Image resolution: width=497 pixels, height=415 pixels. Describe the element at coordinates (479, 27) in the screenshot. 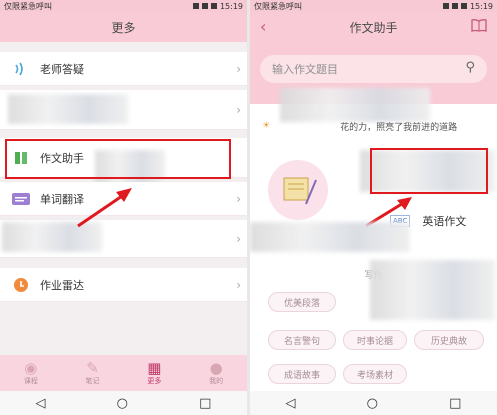

I see `open-book-icon` at that location.